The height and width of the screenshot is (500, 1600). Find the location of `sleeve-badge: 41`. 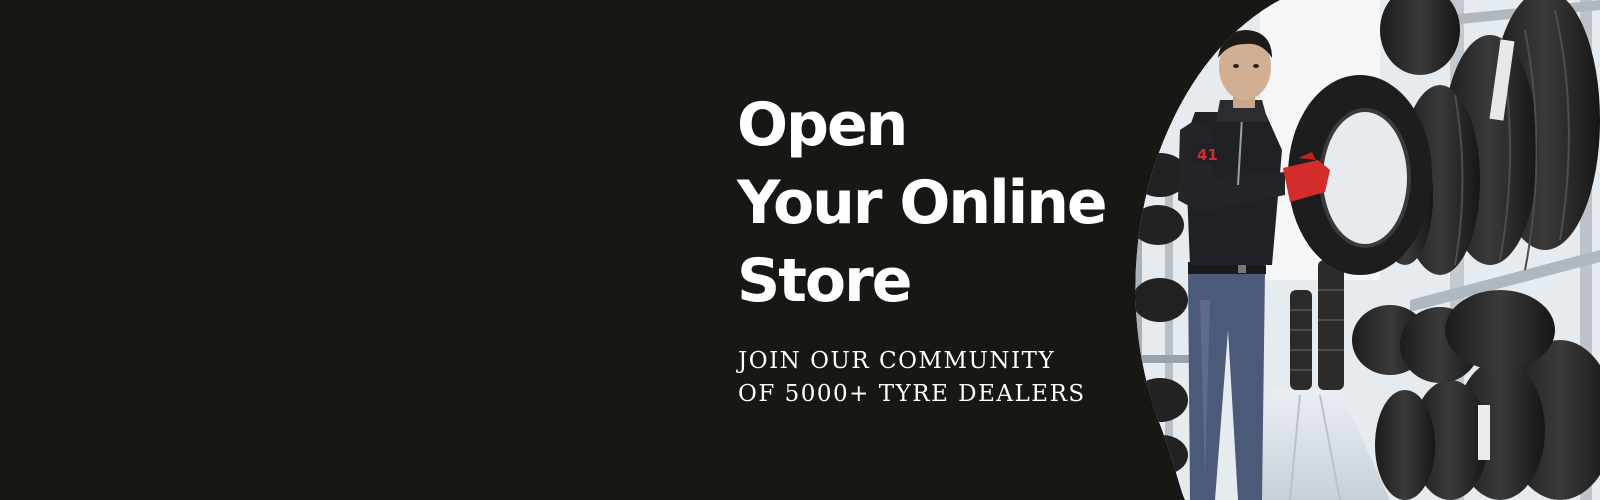

sleeve-badge: 41 is located at coordinates (1207, 155).